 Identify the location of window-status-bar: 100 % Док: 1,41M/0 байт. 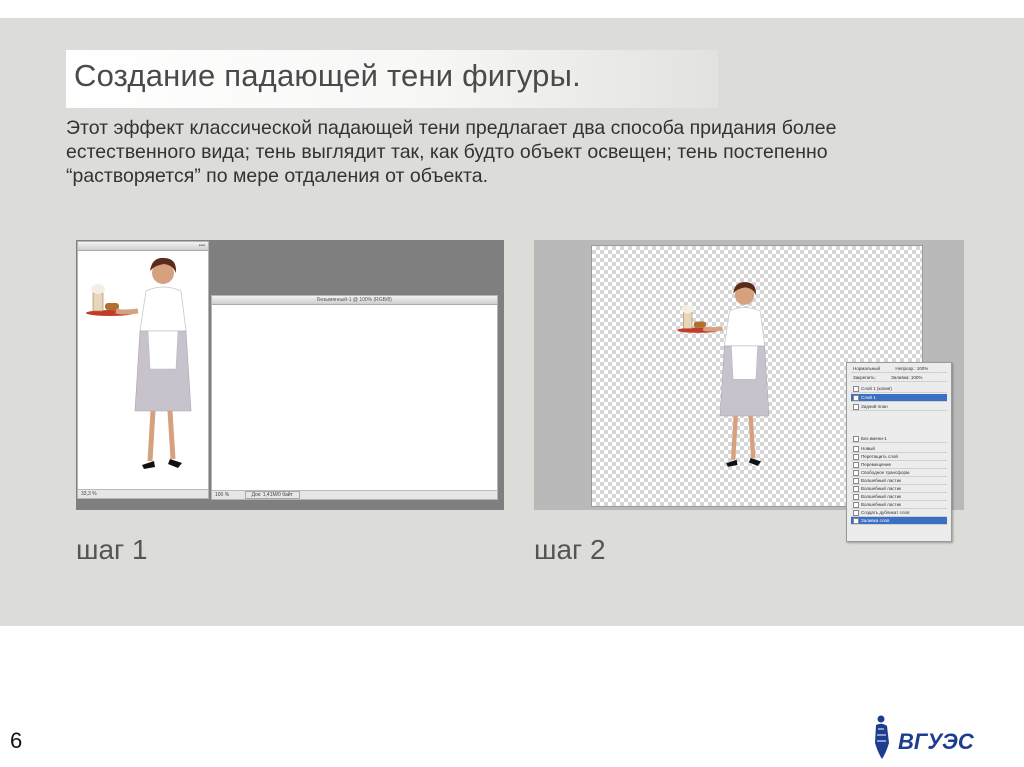
(354, 494).